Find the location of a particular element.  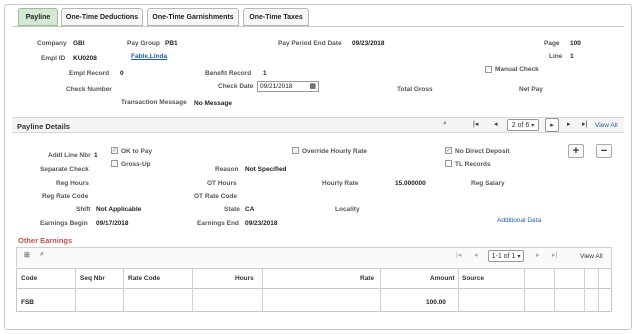

earnings-begin-value: 09/17/2018 is located at coordinates (112, 223).